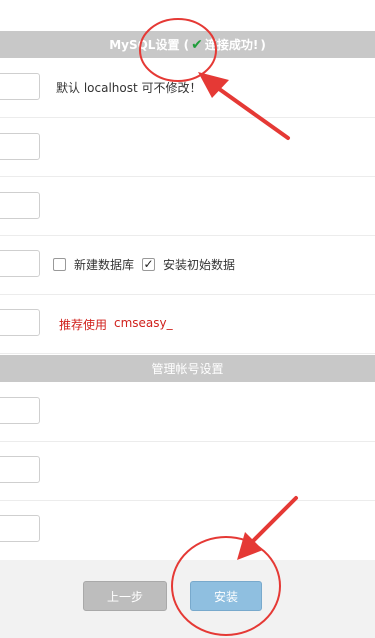 The width and height of the screenshot is (375, 638). I want to click on footer-bar, so click(187, 599).